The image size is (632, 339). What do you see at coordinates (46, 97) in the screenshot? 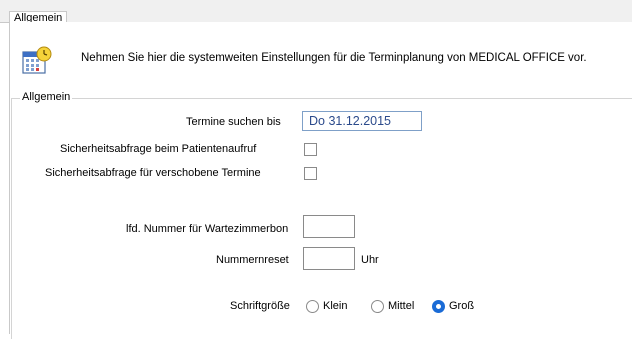
I see `group-title: Allgemein` at bounding box center [46, 97].